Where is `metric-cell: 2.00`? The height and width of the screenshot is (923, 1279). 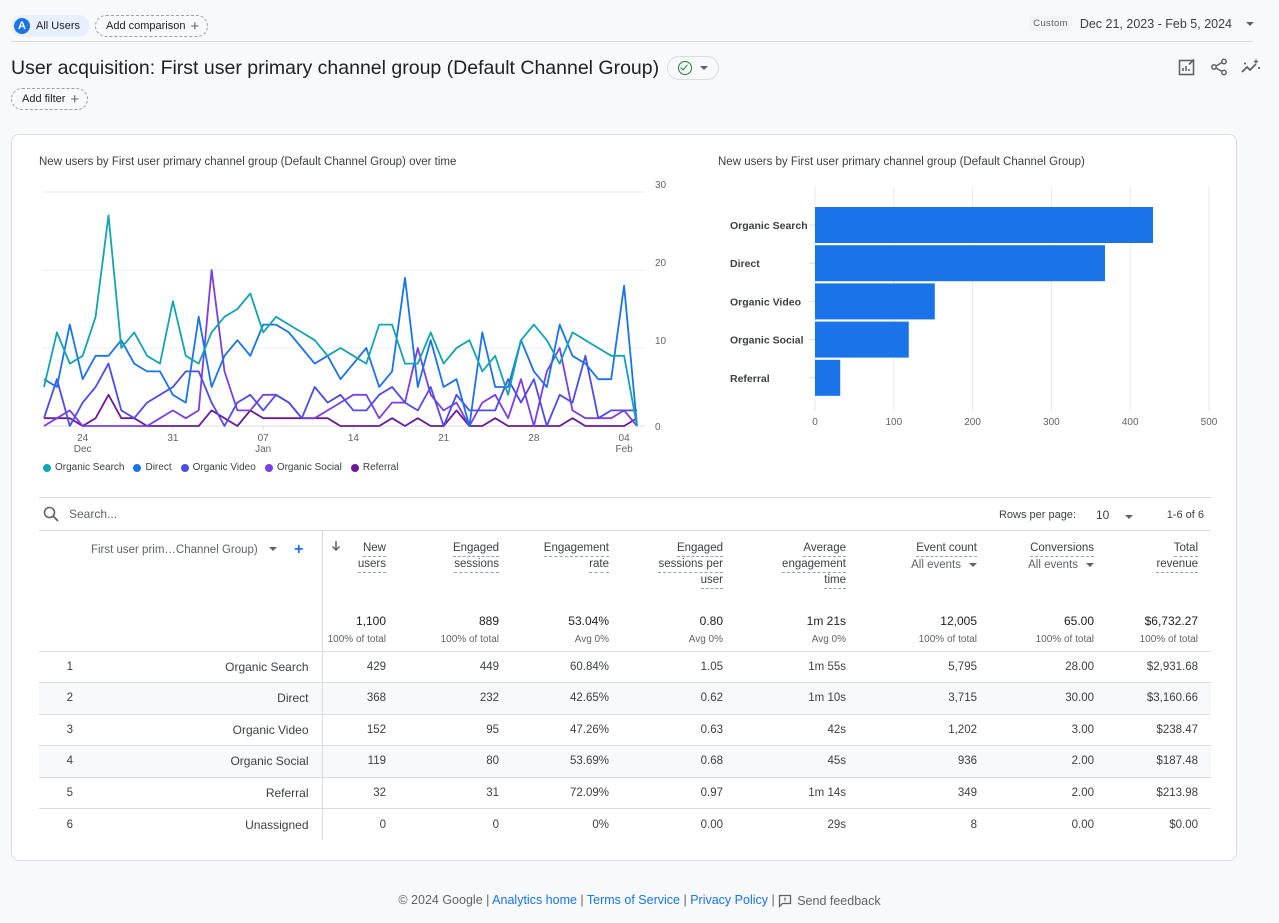
metric-cell: 2.00 is located at coordinates (1048, 761).